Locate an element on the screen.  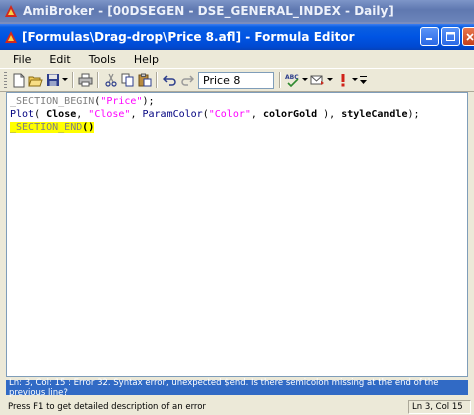
send-button is located at coordinates (317, 80).